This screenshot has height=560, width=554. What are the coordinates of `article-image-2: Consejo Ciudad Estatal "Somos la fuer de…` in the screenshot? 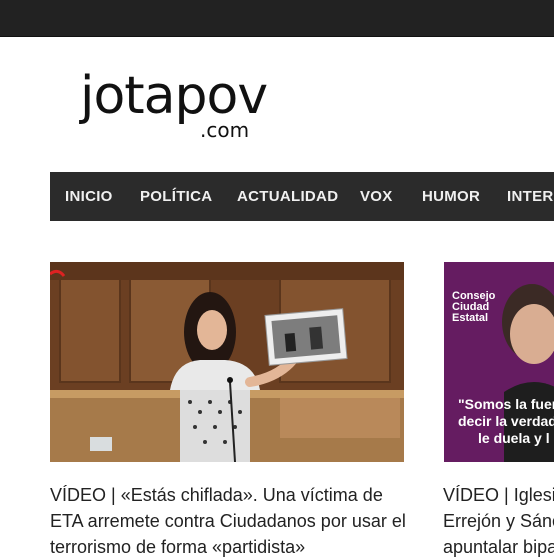 It's located at (499, 362).